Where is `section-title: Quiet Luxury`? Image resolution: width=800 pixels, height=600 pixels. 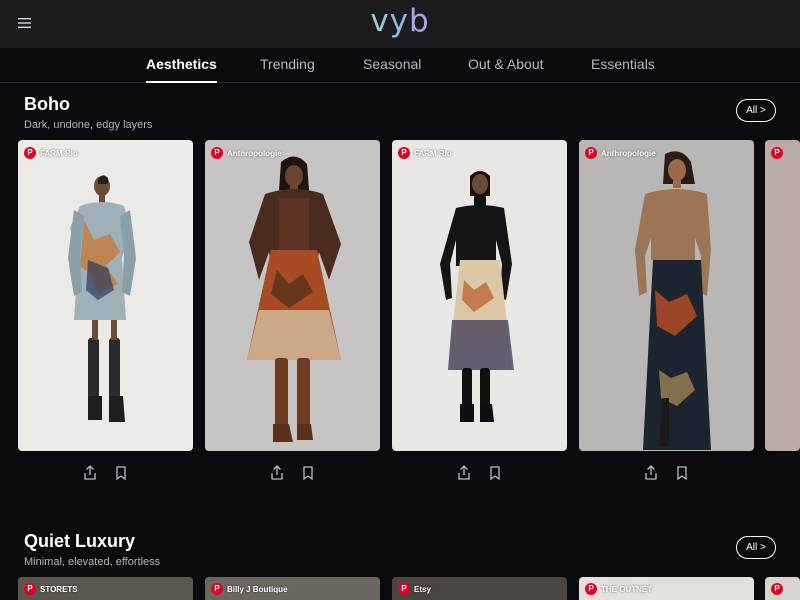
section-title: Quiet Luxury is located at coordinates (80, 541).